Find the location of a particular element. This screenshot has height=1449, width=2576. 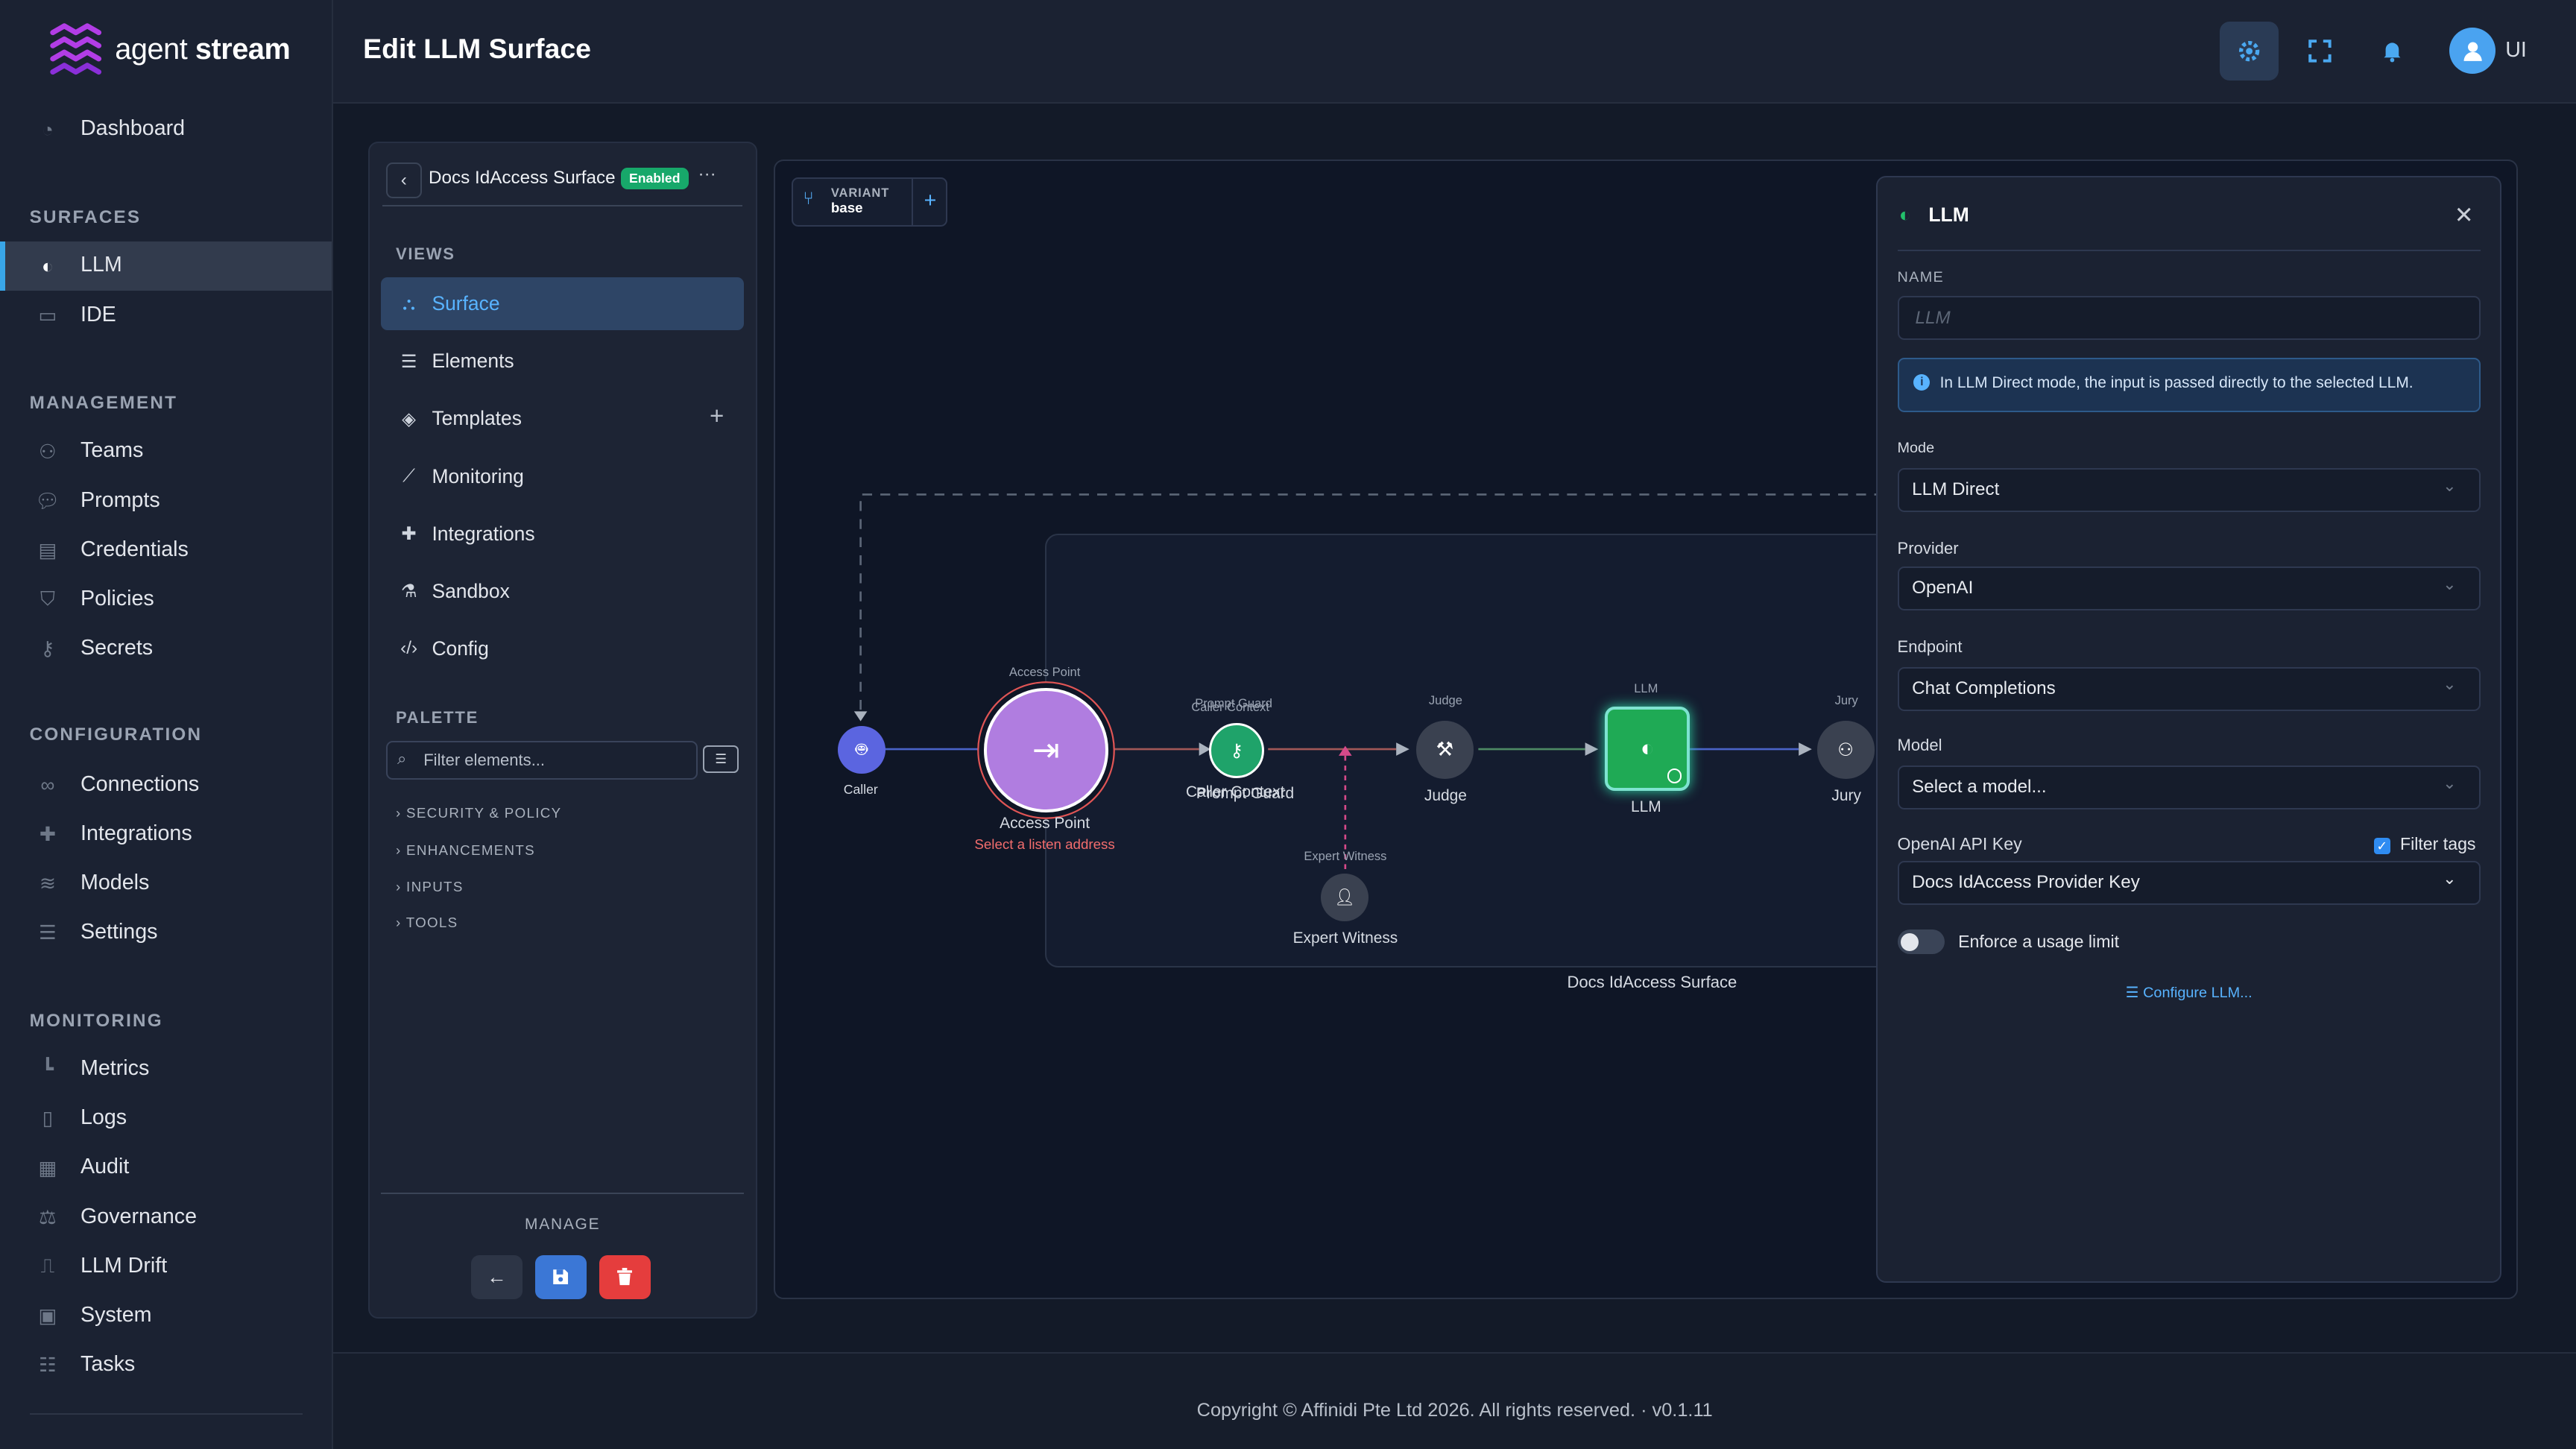

divider is located at coordinates (166, 1413).